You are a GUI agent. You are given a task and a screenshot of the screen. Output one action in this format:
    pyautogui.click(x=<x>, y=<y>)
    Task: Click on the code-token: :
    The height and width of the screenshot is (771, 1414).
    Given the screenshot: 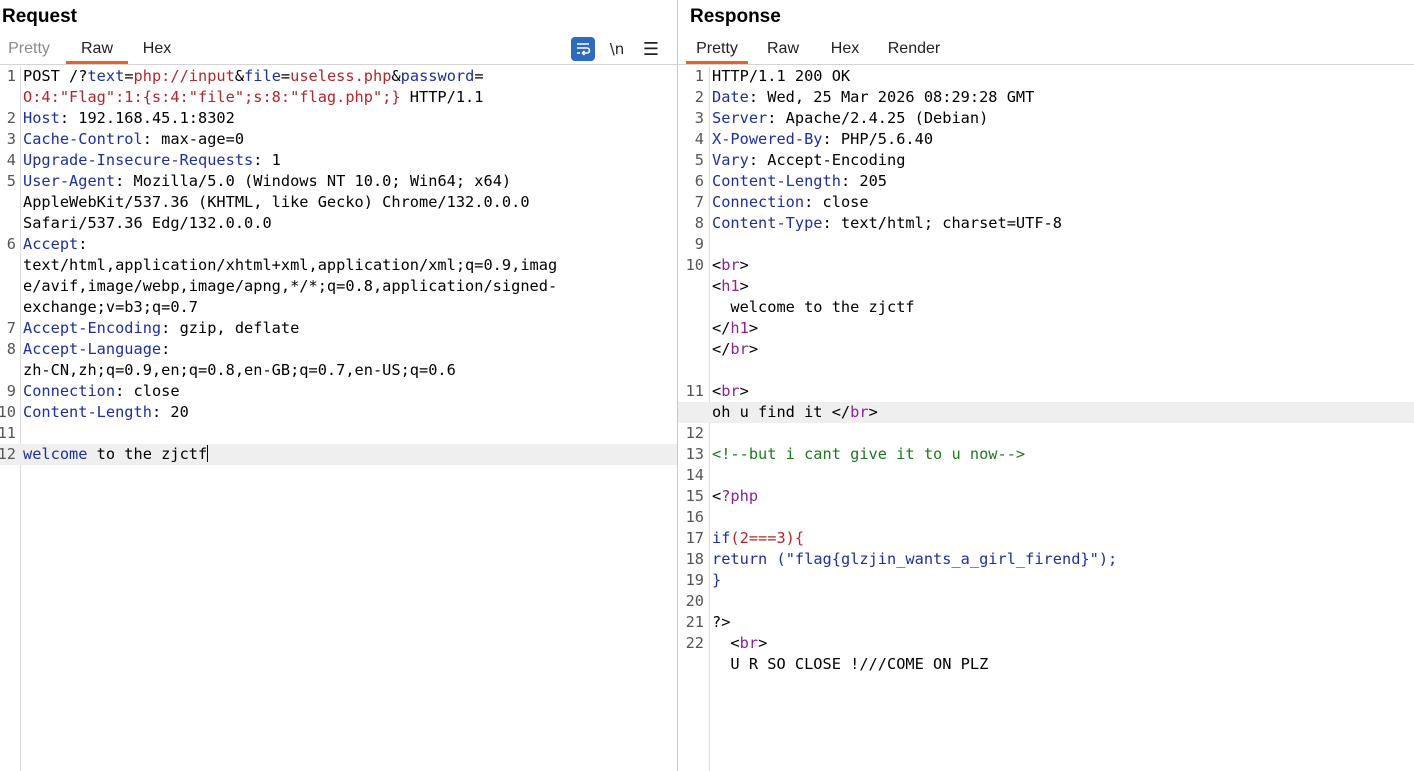 What is the action you would take?
    pyautogui.click(x=83, y=244)
    